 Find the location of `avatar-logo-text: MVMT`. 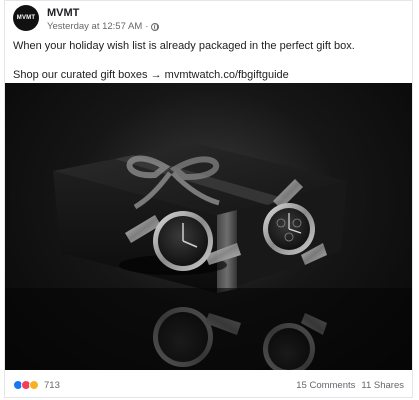

avatar-logo-text: MVMT is located at coordinates (26, 18).